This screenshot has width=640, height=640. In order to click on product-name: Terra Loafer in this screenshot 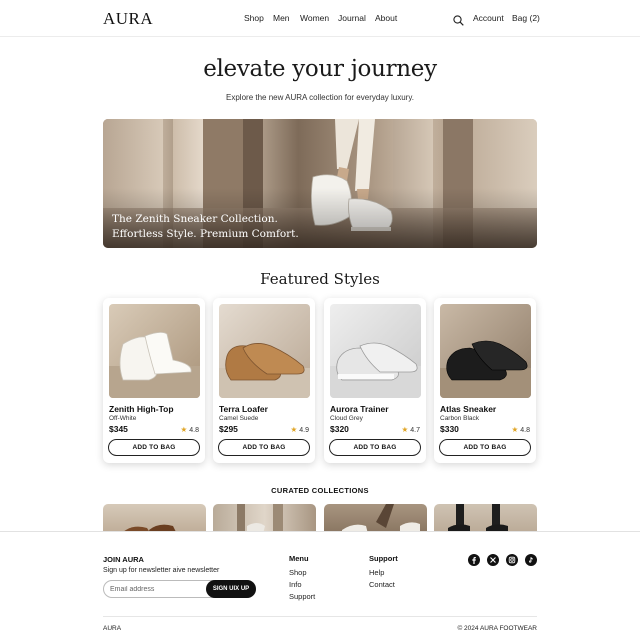, I will do `click(243, 409)`.